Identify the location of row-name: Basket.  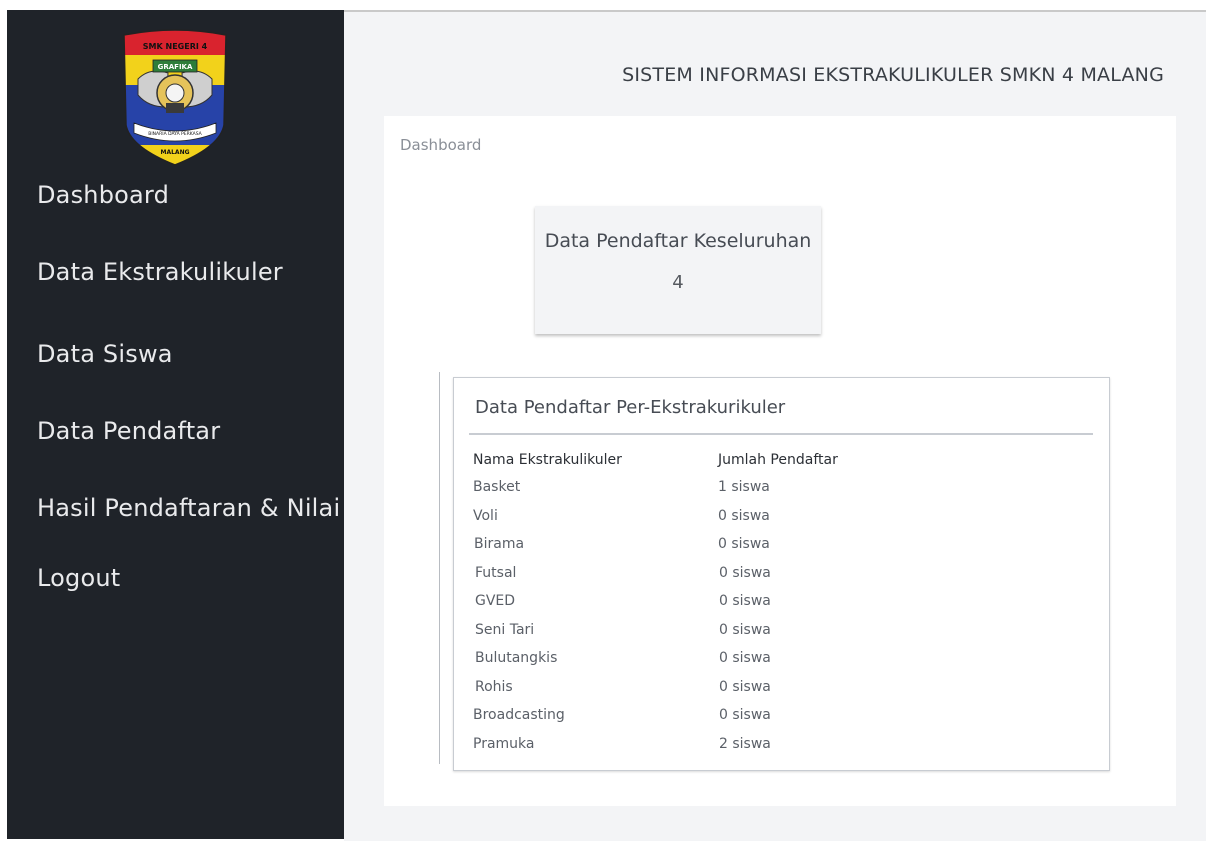
(497, 487).